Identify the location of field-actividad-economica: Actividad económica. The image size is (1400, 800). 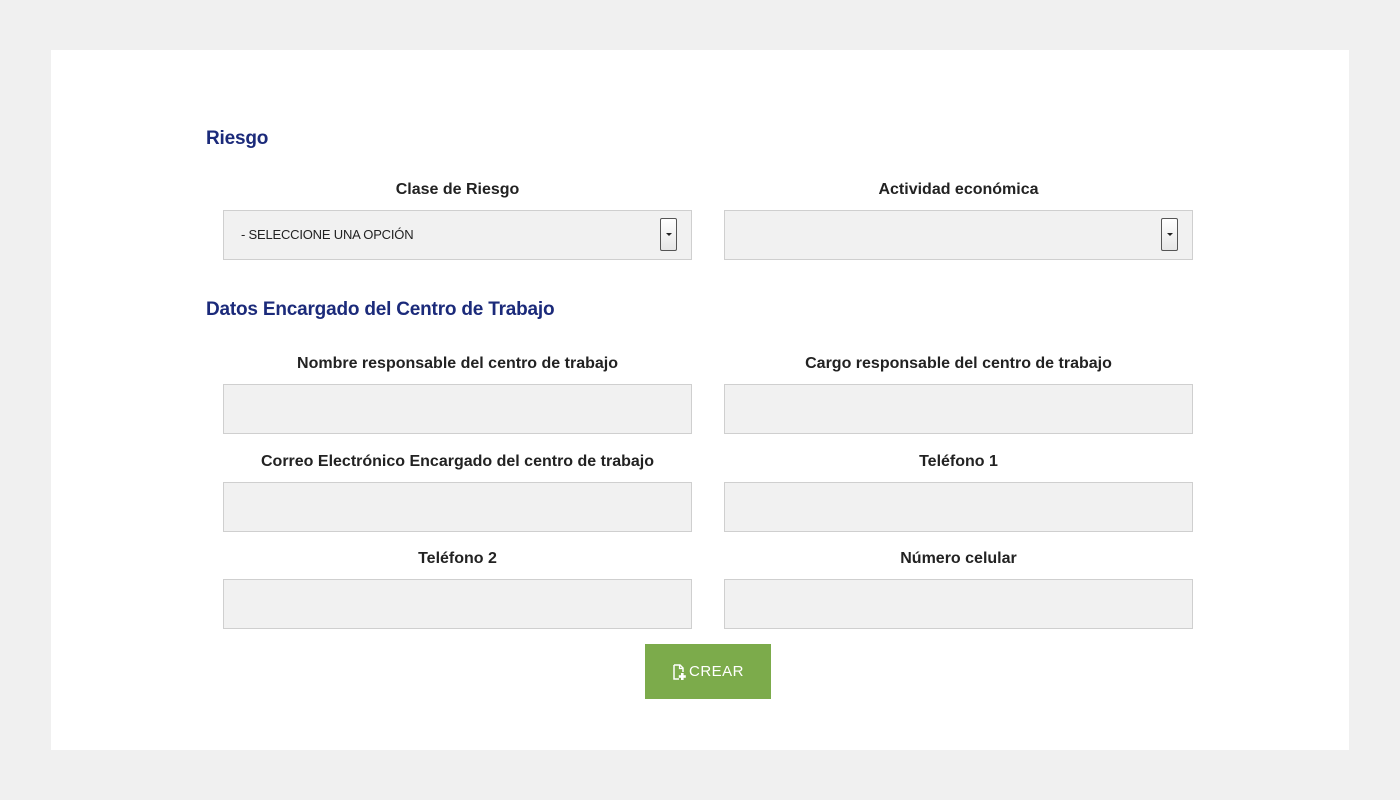
(958, 219).